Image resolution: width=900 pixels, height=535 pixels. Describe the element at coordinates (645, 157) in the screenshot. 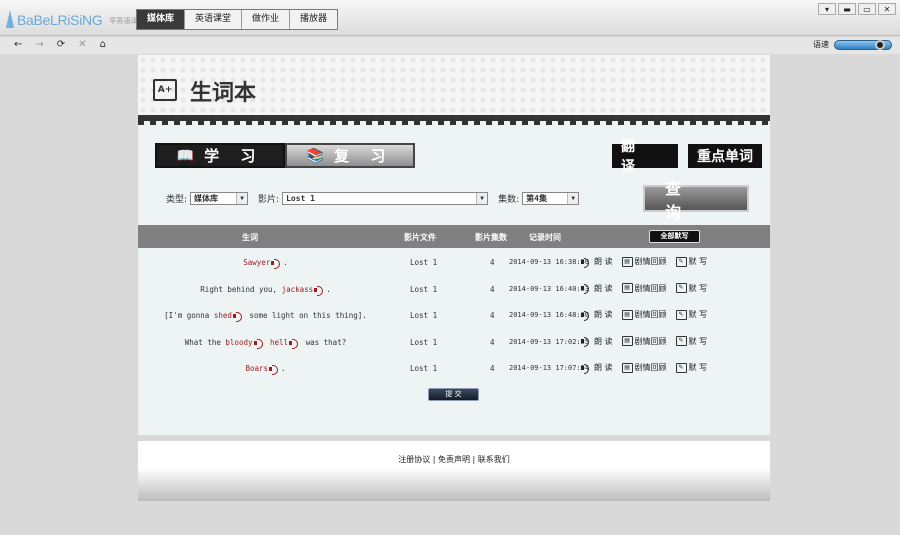

I see `translate-button: 翻 译` at that location.